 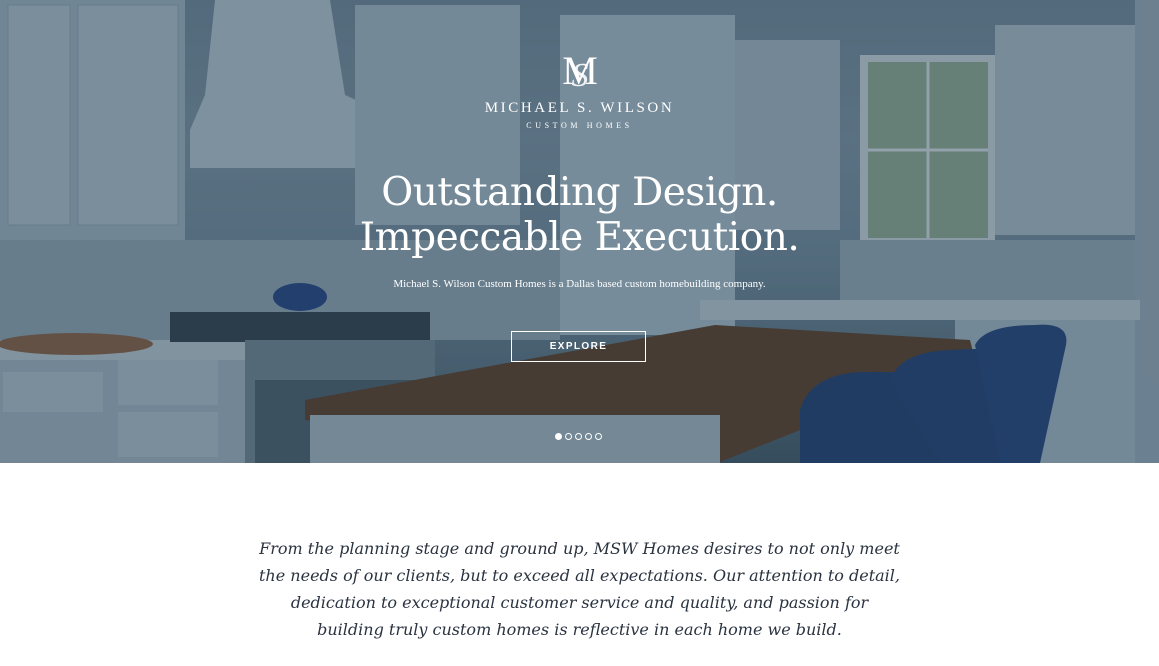 I want to click on msw-monogram-logo: M S, so click(x=580, y=70).